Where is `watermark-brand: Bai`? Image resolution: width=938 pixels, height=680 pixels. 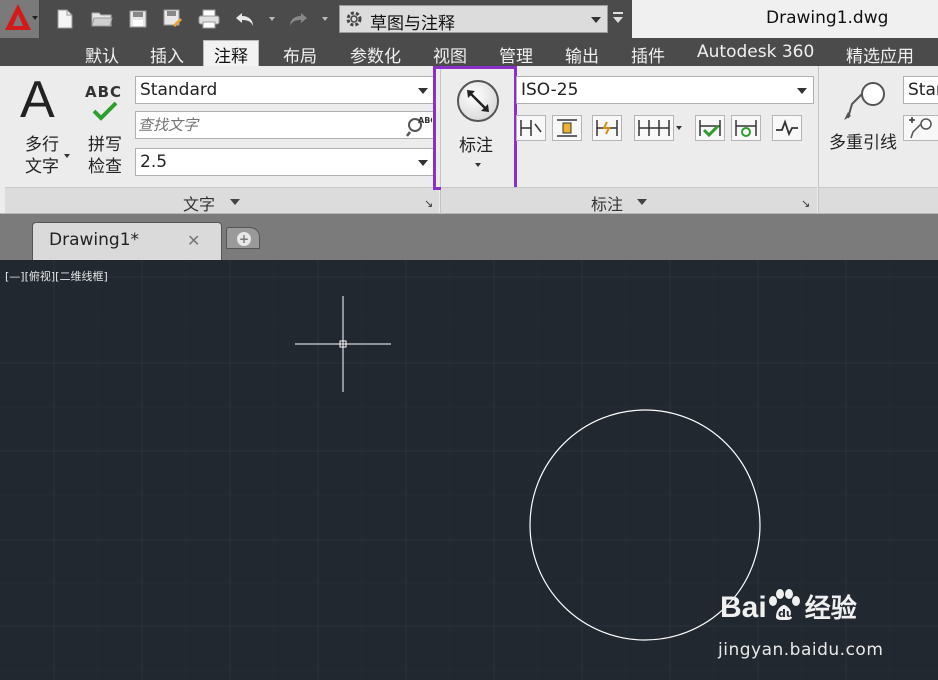 watermark-brand: Bai is located at coordinates (743, 607).